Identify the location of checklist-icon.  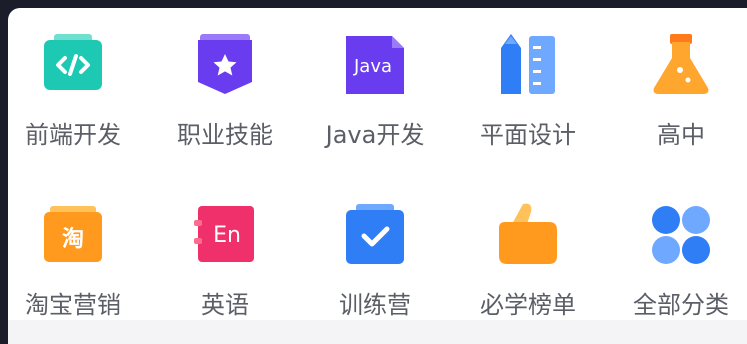
(375, 235).